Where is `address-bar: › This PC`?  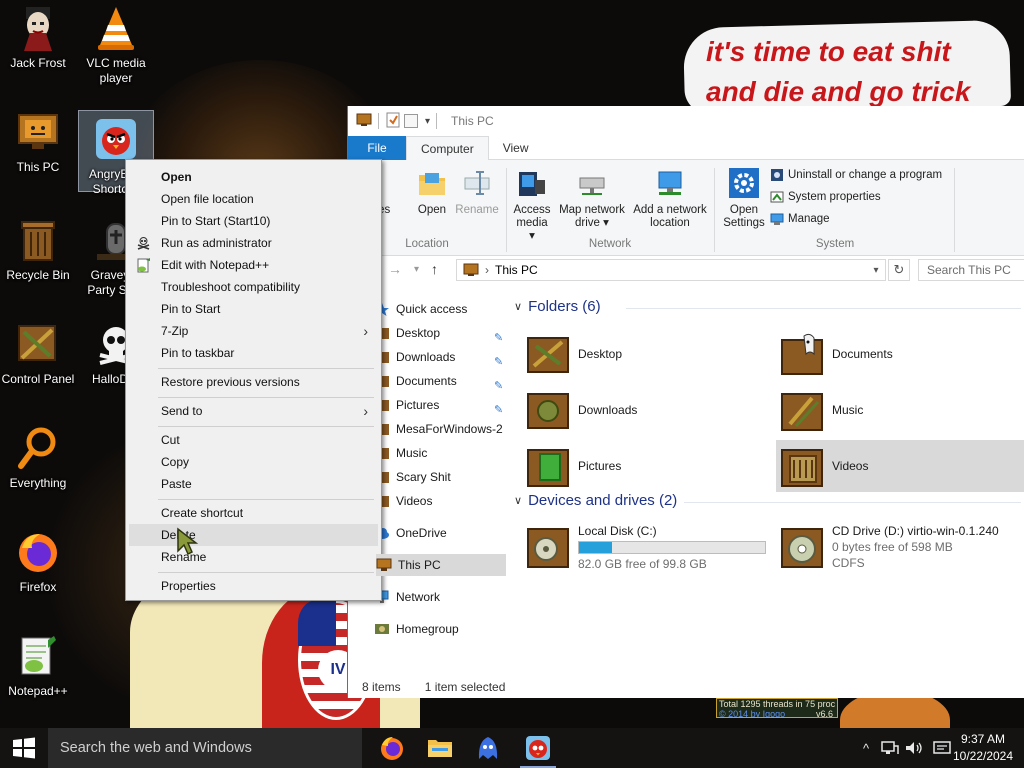
address-bar: › This PC is located at coordinates (671, 270).